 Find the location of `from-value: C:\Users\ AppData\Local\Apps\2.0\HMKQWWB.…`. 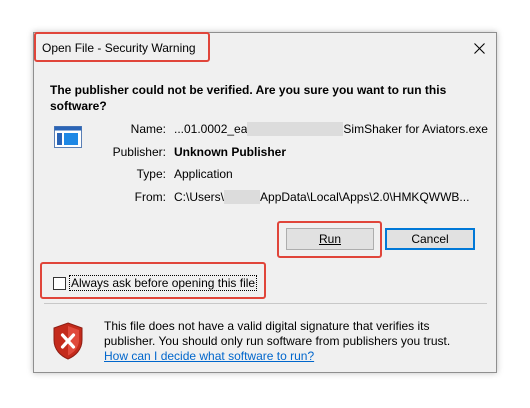

from-value: C:\Users\ AppData\Local\Apps\2.0\HMKQWWB.… is located at coordinates (321, 197).